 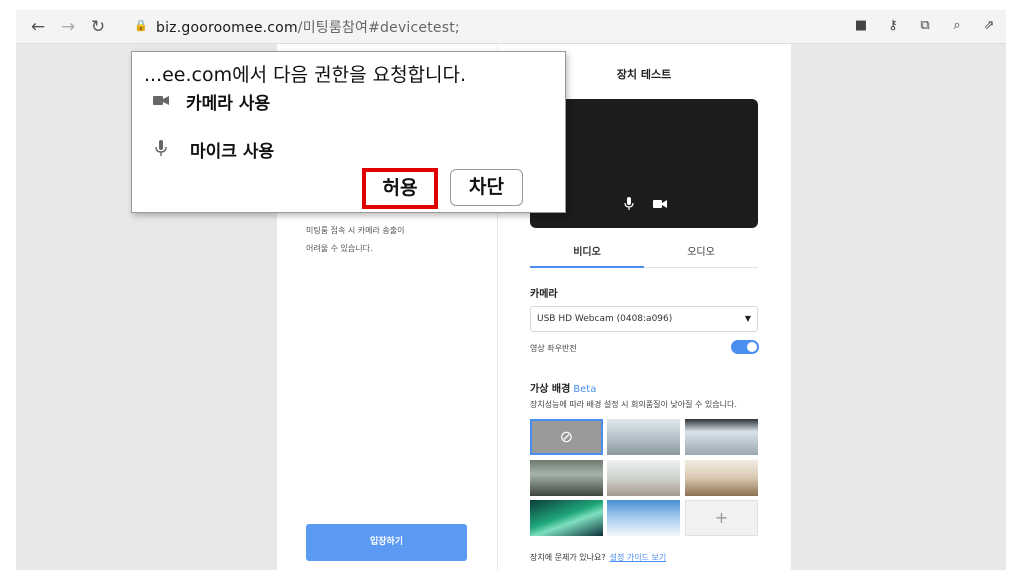 What do you see at coordinates (638, 557) in the screenshot?
I see `settings-guide-link: 설정 가이드 보기` at bounding box center [638, 557].